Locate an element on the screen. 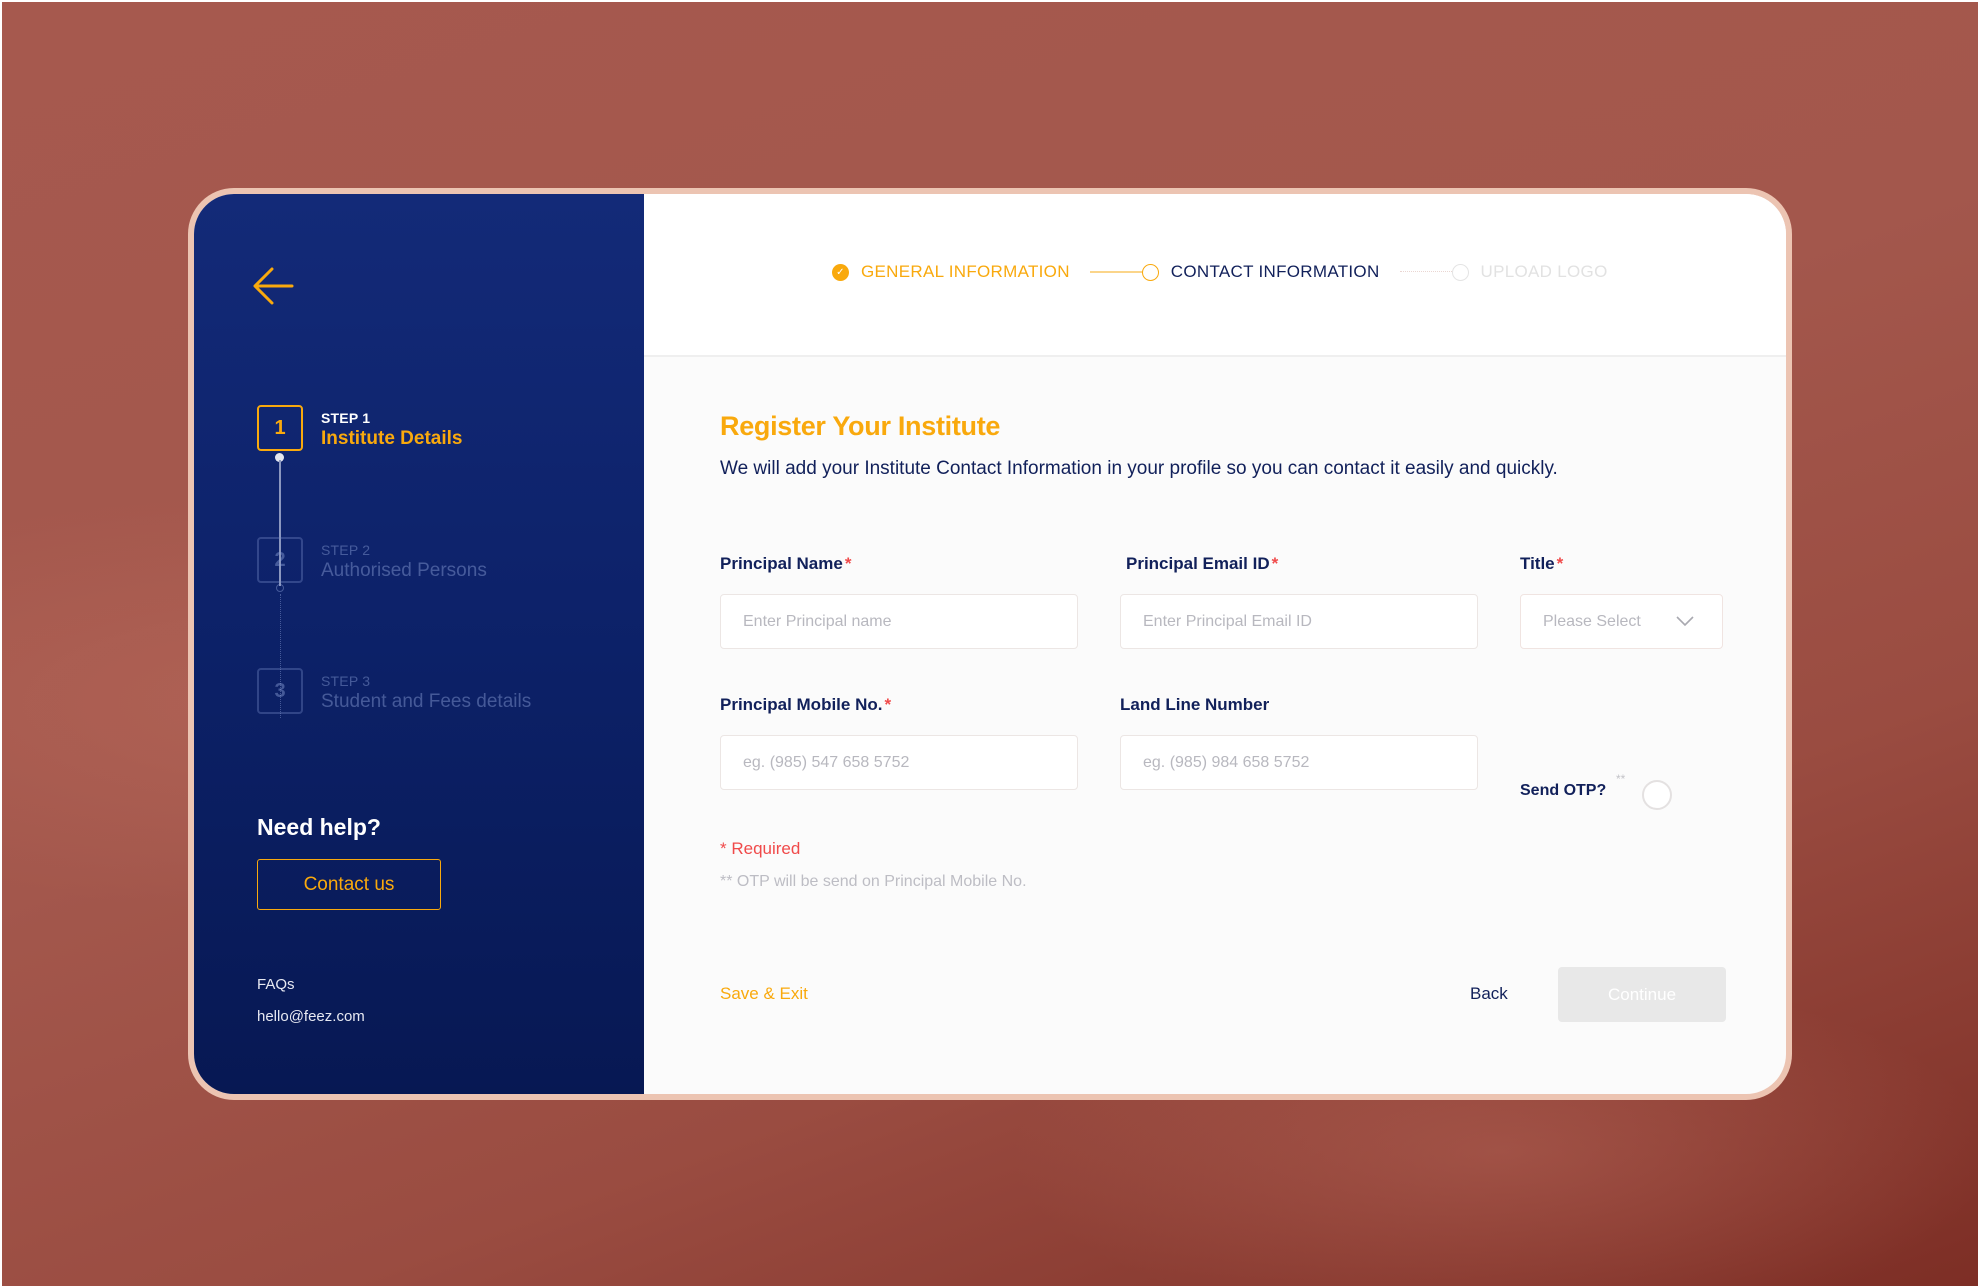 This screenshot has width=1980, height=1288. principal-mobile-label: Principal Mobile No. * is located at coordinates (805, 705).